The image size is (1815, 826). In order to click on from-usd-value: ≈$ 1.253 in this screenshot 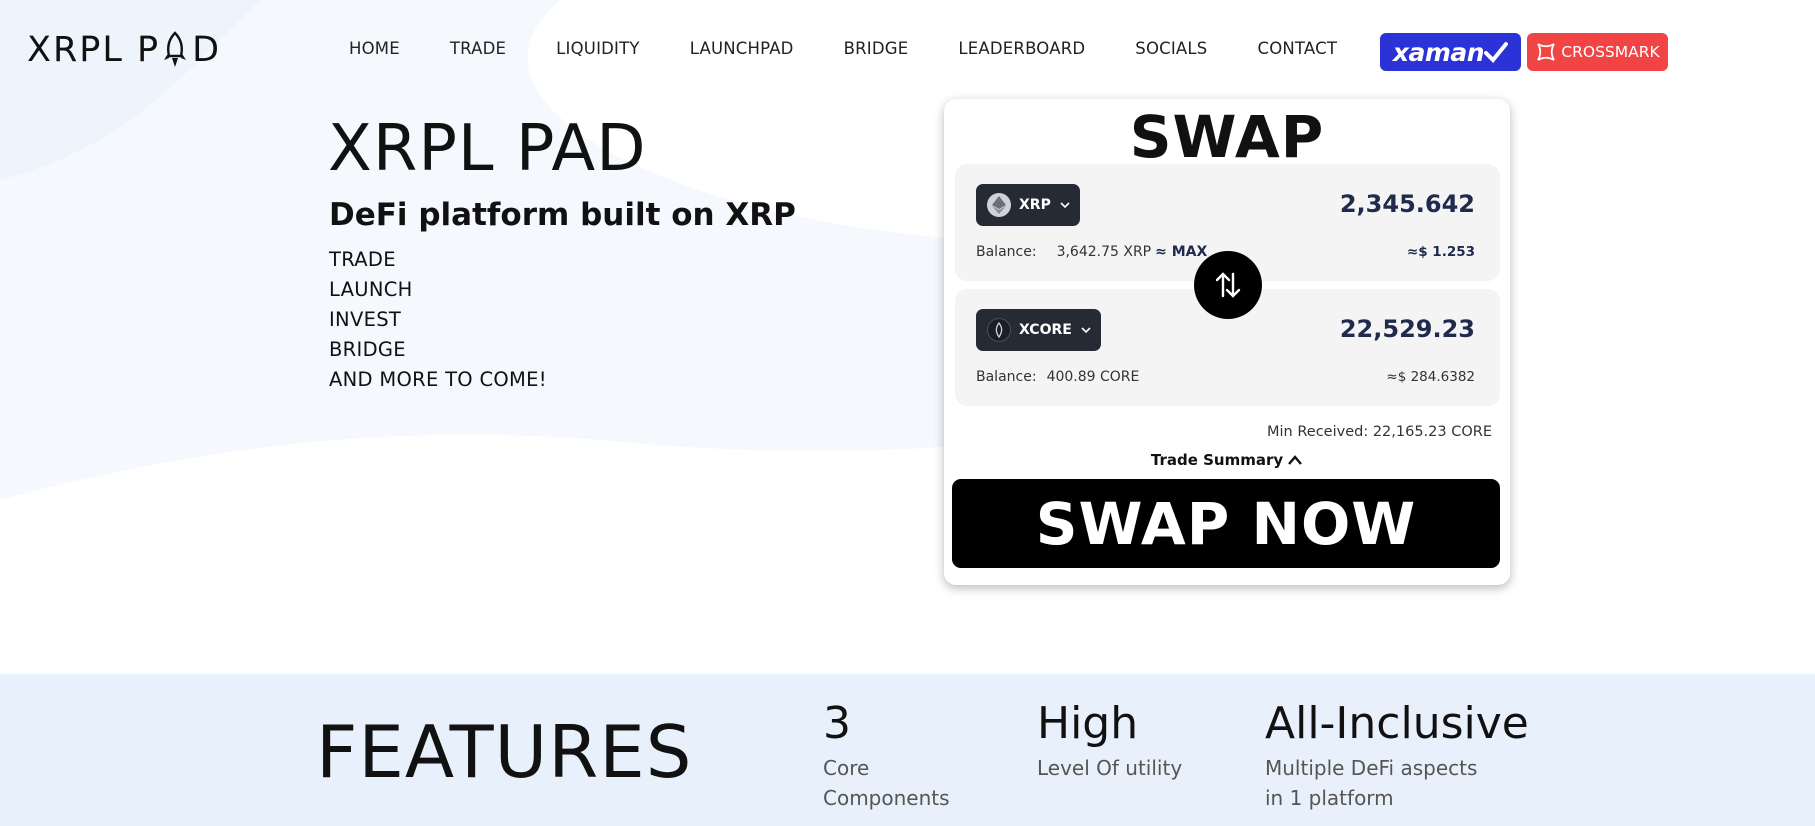, I will do `click(1440, 252)`.